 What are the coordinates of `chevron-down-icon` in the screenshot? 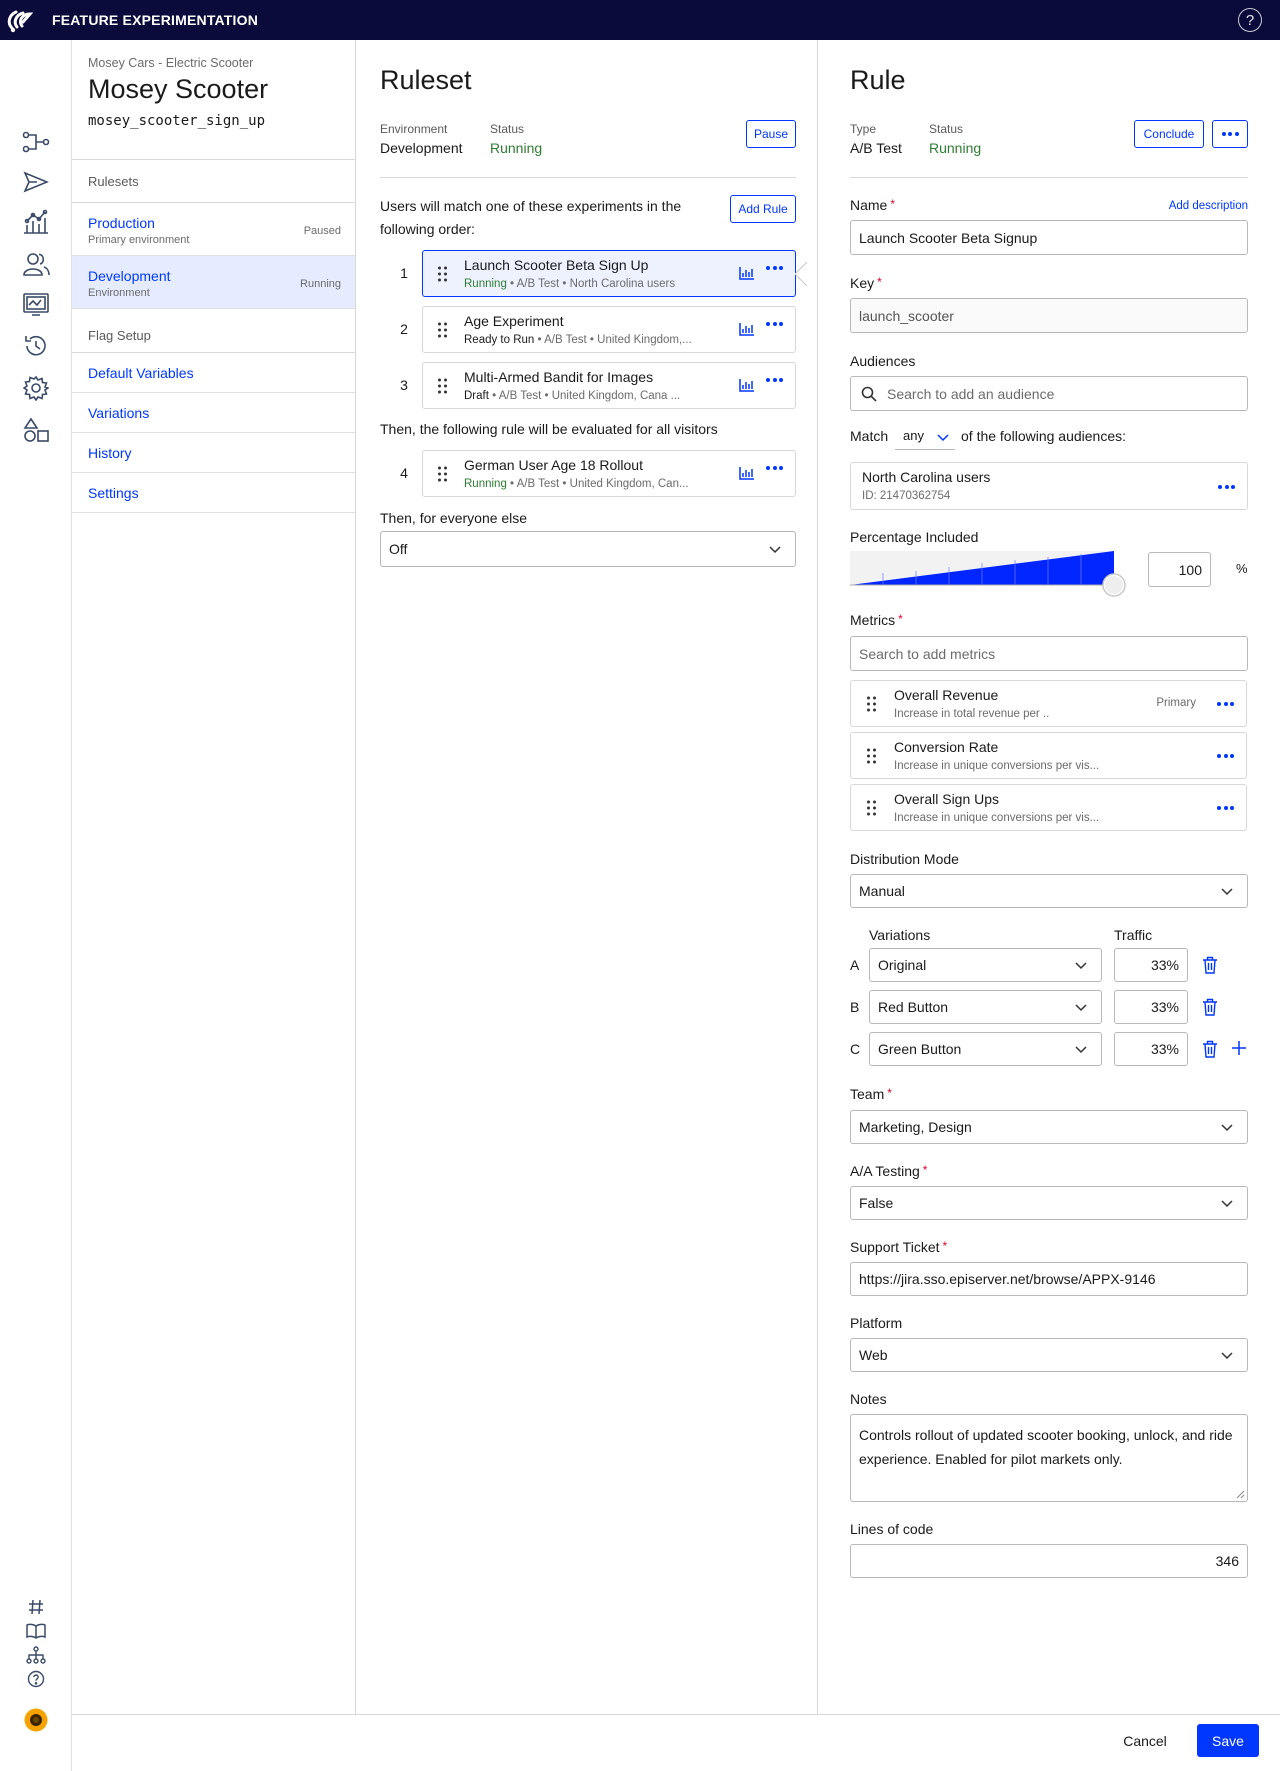 It's located at (1081, 1008).